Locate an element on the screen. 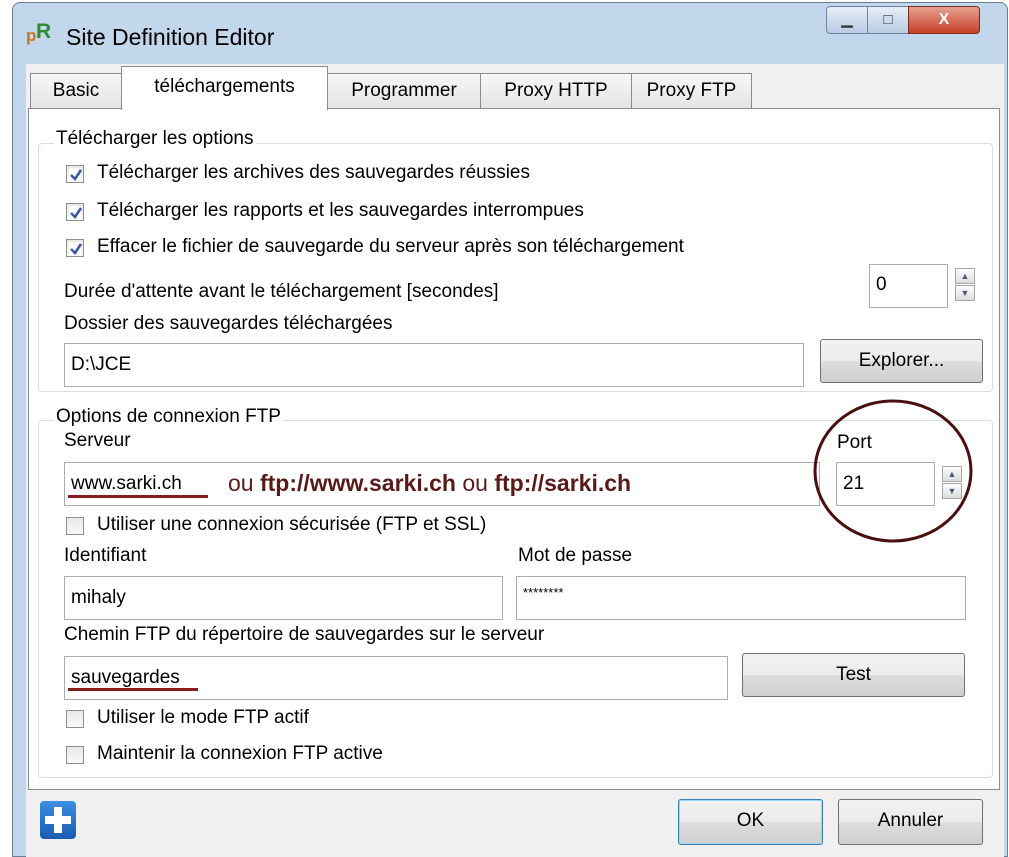 The height and width of the screenshot is (857, 1009). plus-icon is located at coordinates (58, 820).